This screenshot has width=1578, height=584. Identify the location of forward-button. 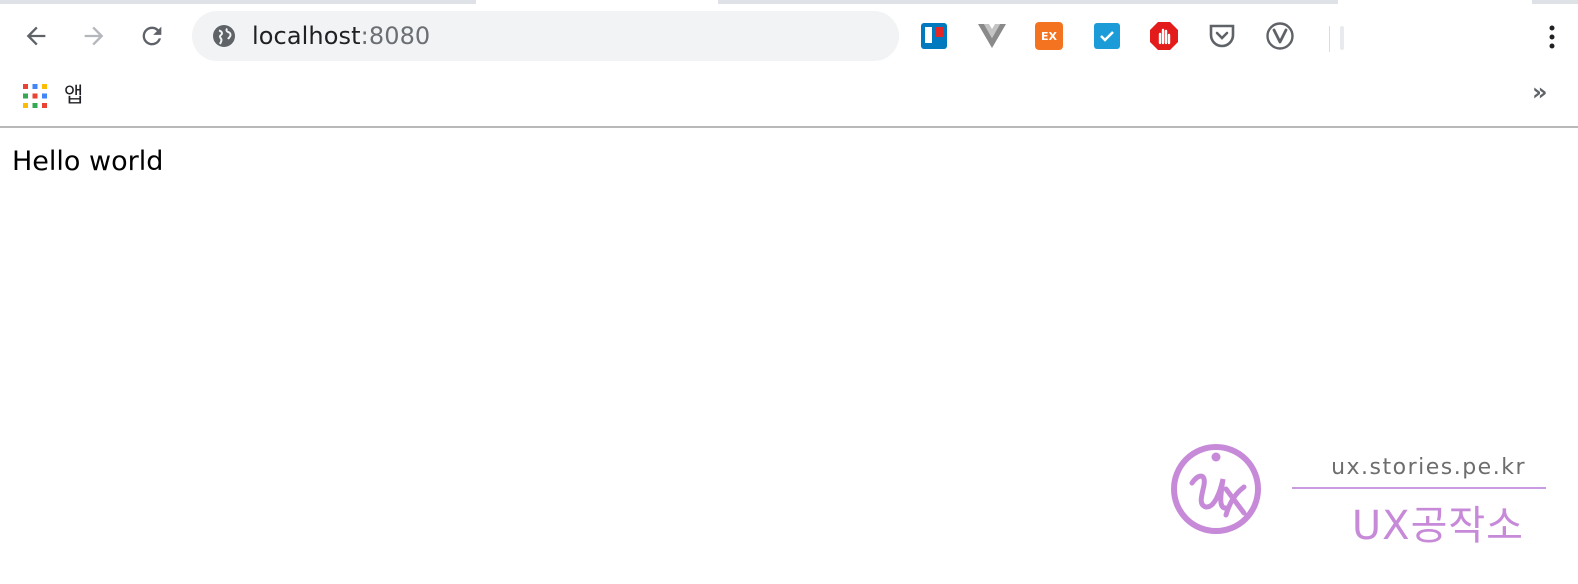
(94, 36).